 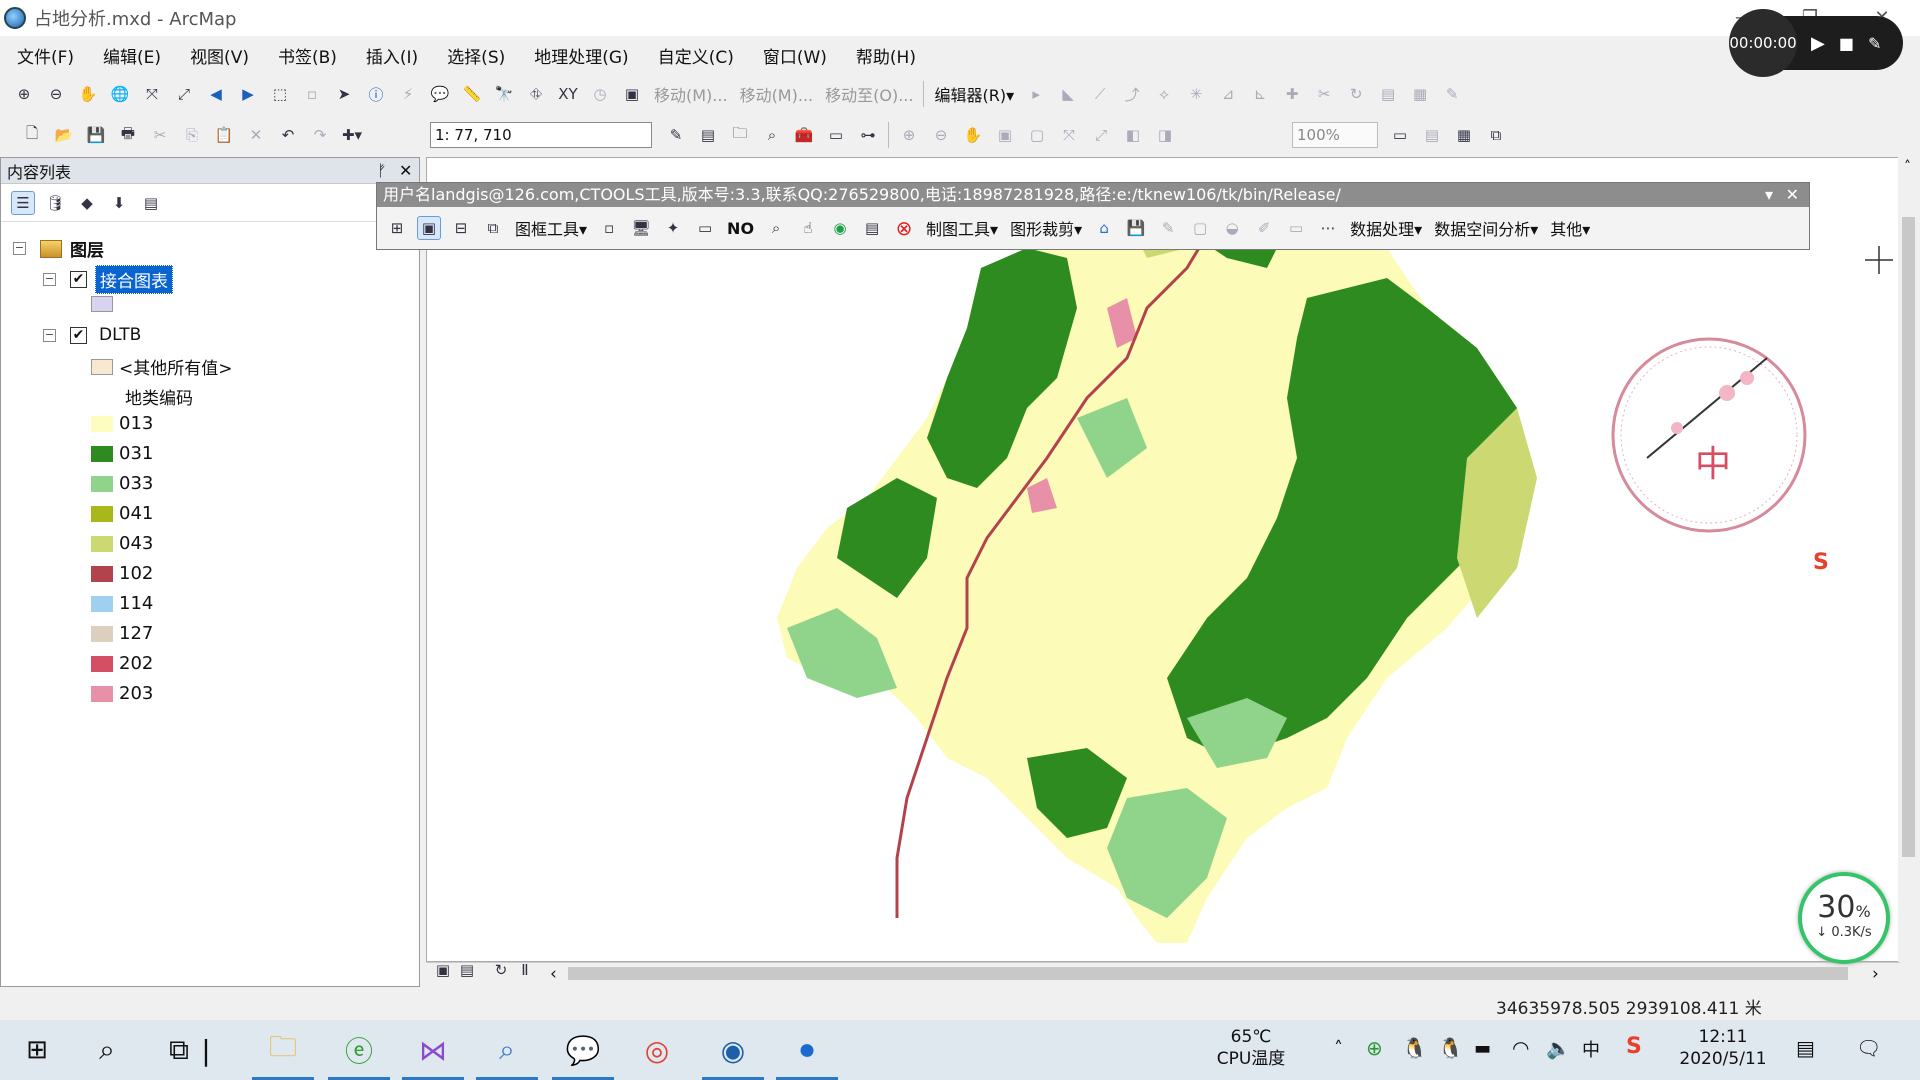 I want to click on search-globe-icon: ⌕, so click(x=776, y=228).